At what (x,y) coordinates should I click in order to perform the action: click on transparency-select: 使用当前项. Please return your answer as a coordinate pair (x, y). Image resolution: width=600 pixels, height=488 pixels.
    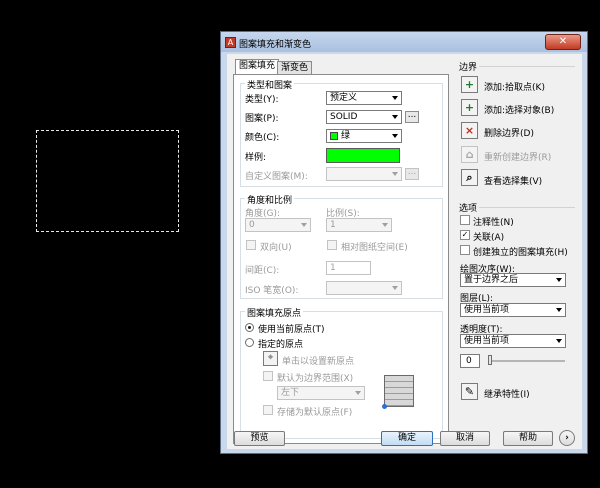
    Looking at the image, I should click on (513, 341).